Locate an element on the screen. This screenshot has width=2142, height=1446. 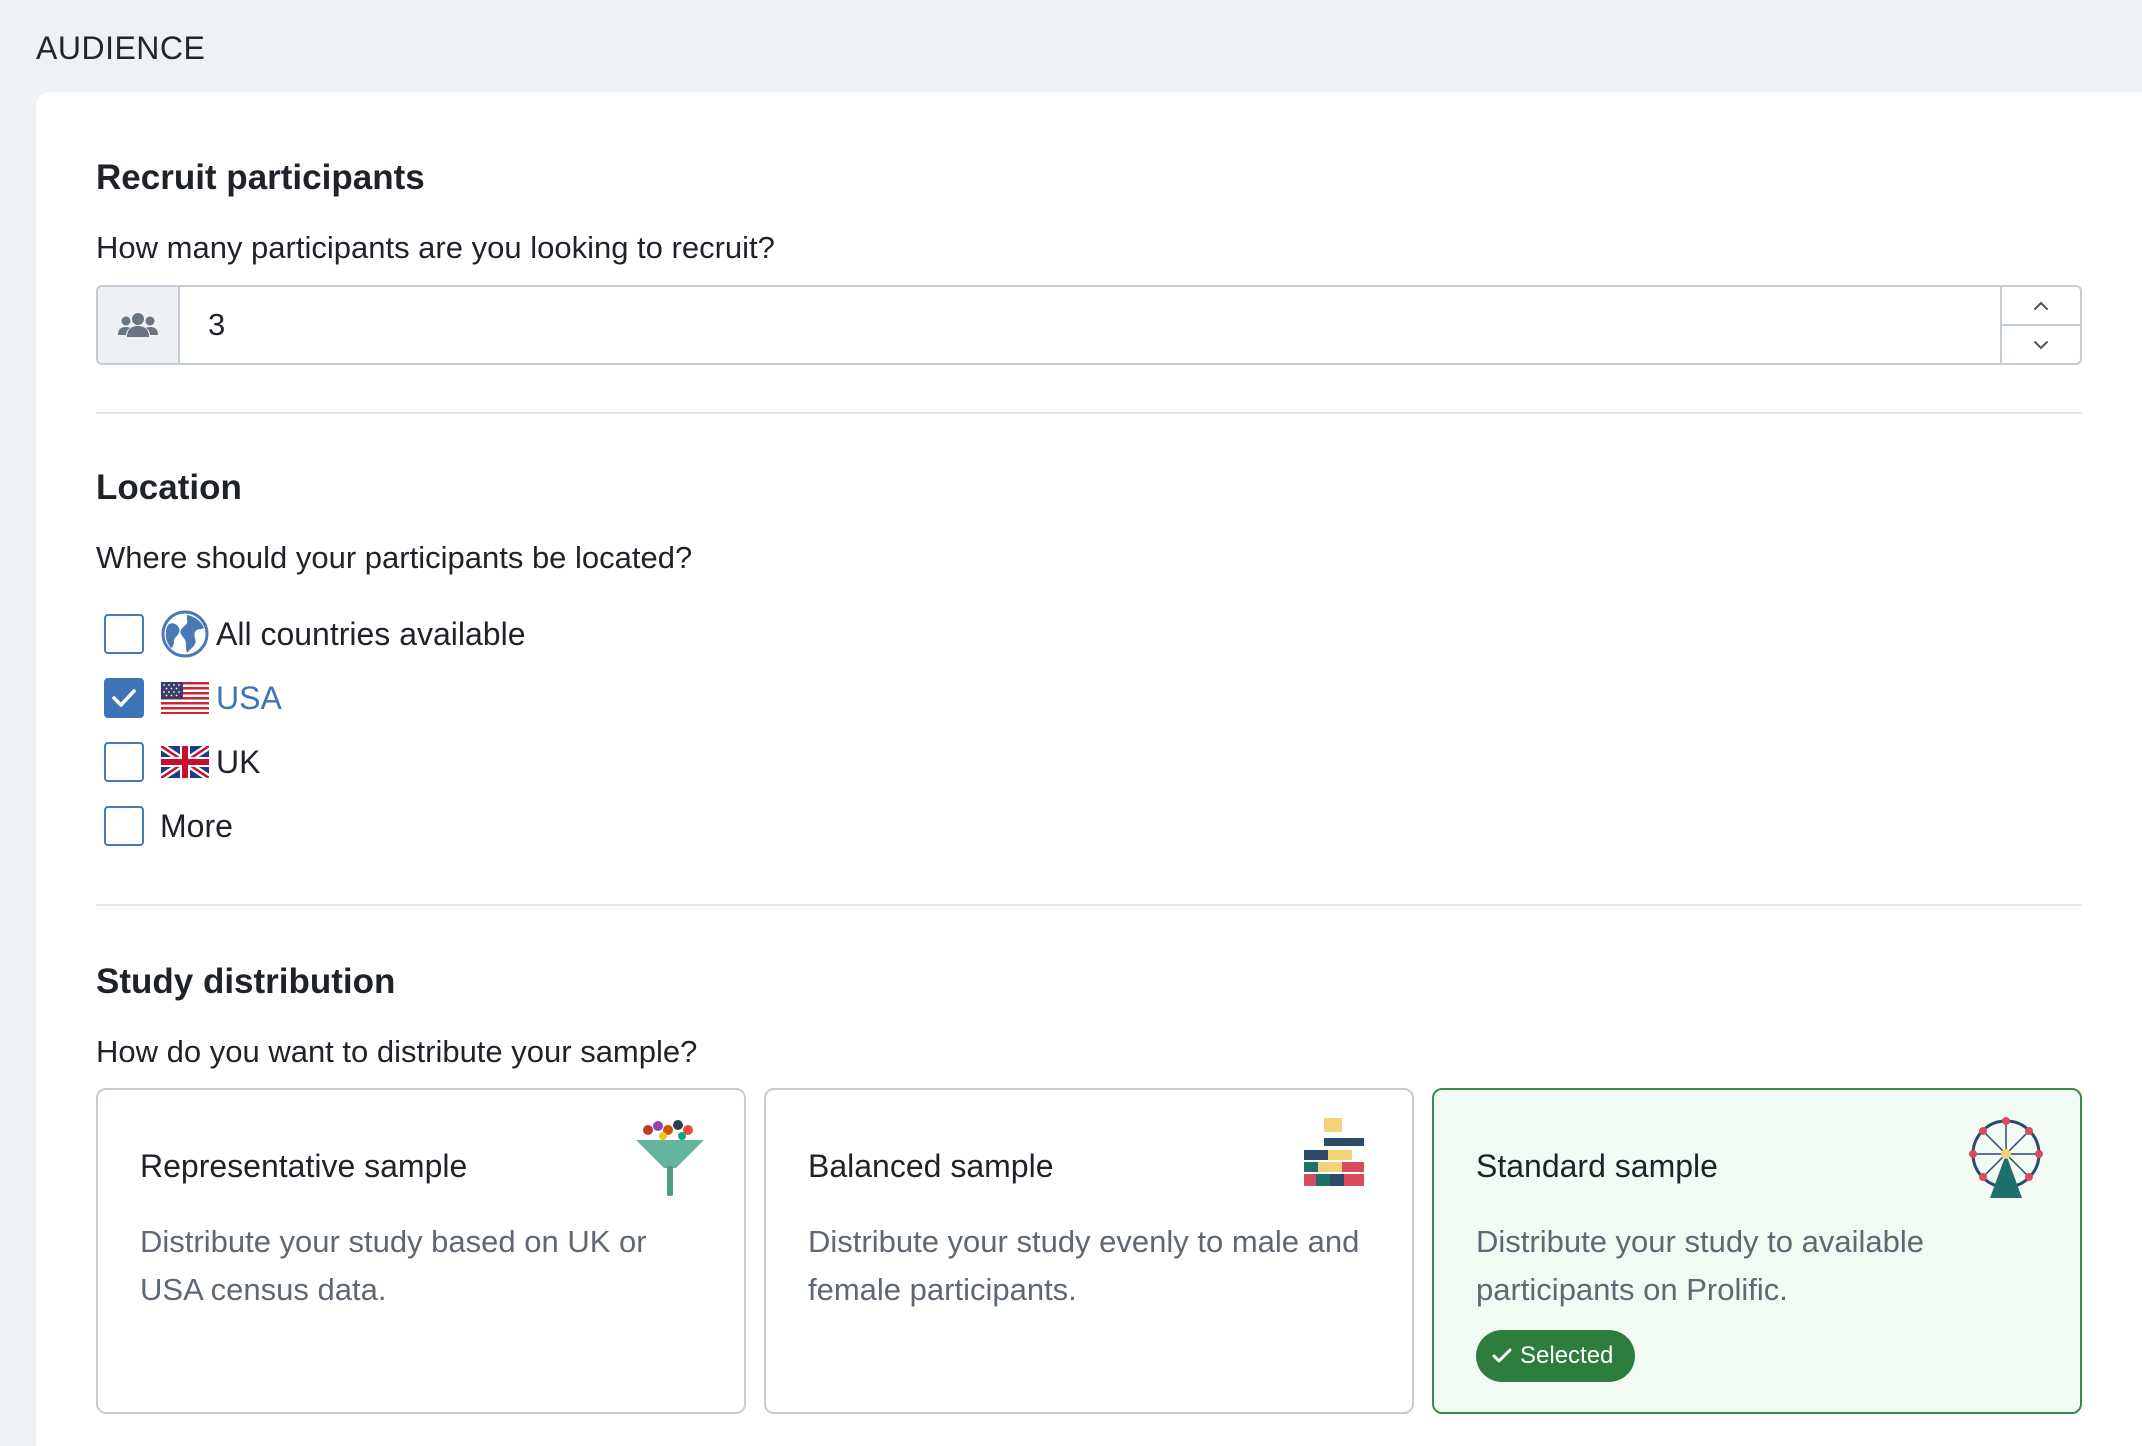
location-option-label: All countries available is located at coordinates (371, 633).